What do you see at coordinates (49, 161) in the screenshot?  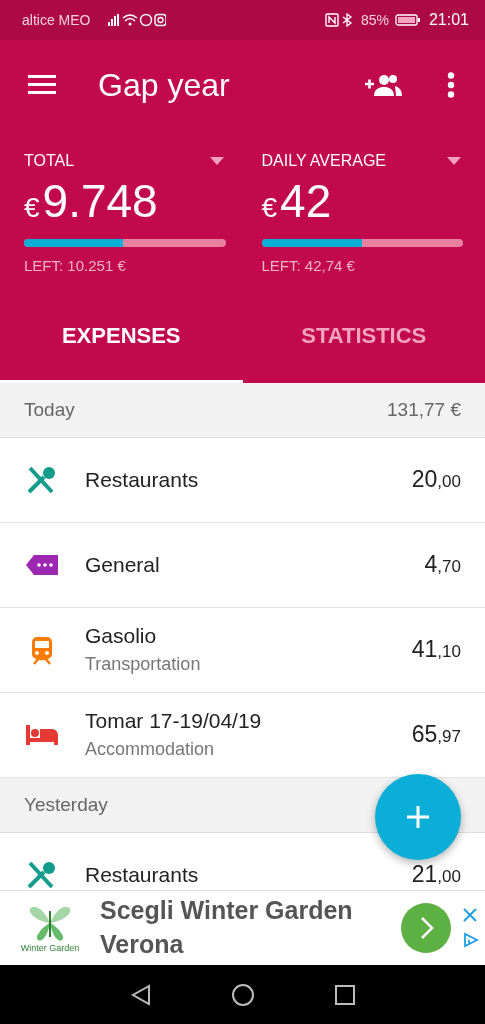 I see `summary-label: TOTAL` at bounding box center [49, 161].